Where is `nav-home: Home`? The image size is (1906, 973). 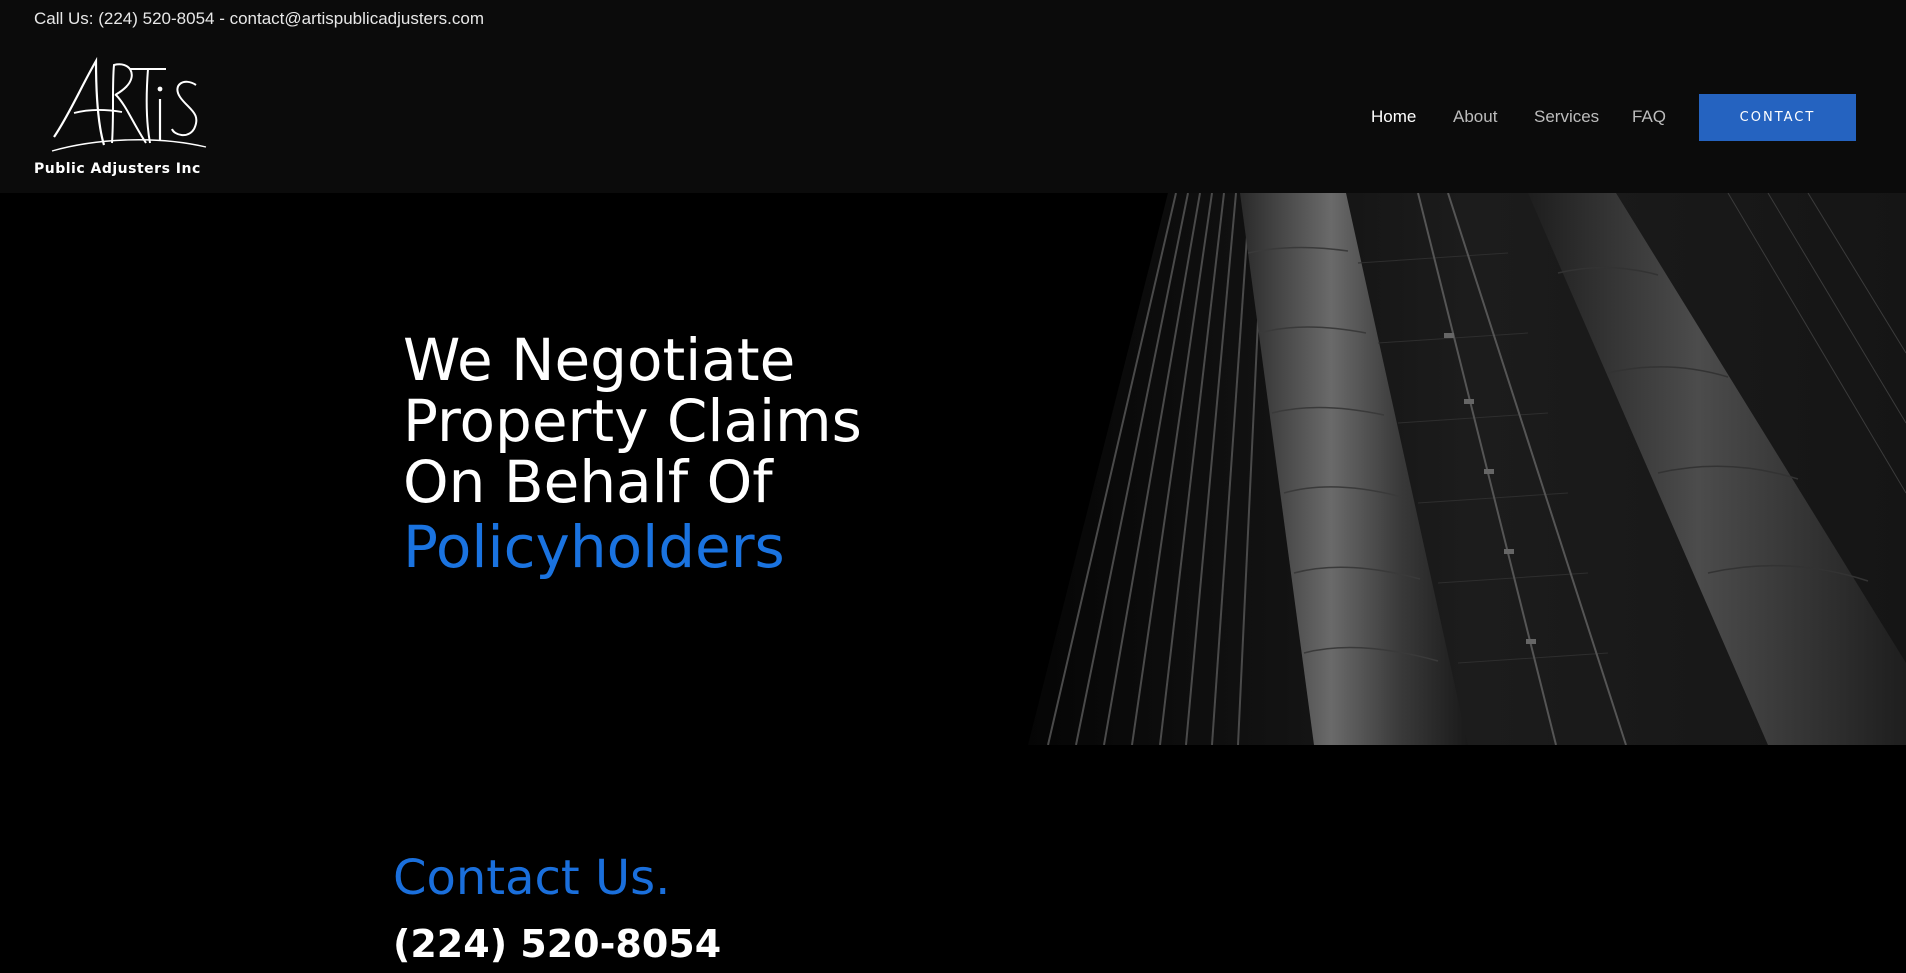
nav-home: Home is located at coordinates (1393, 117).